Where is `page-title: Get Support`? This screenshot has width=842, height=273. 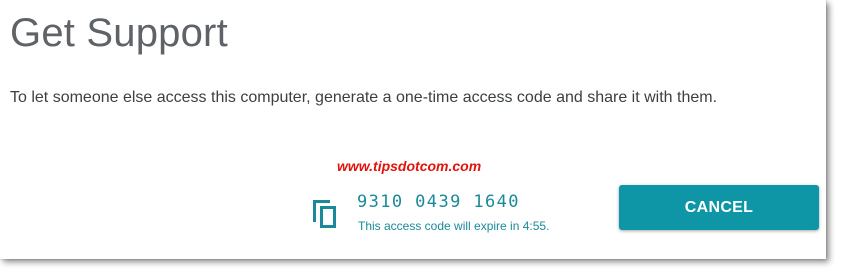
page-title: Get Support is located at coordinates (119, 33).